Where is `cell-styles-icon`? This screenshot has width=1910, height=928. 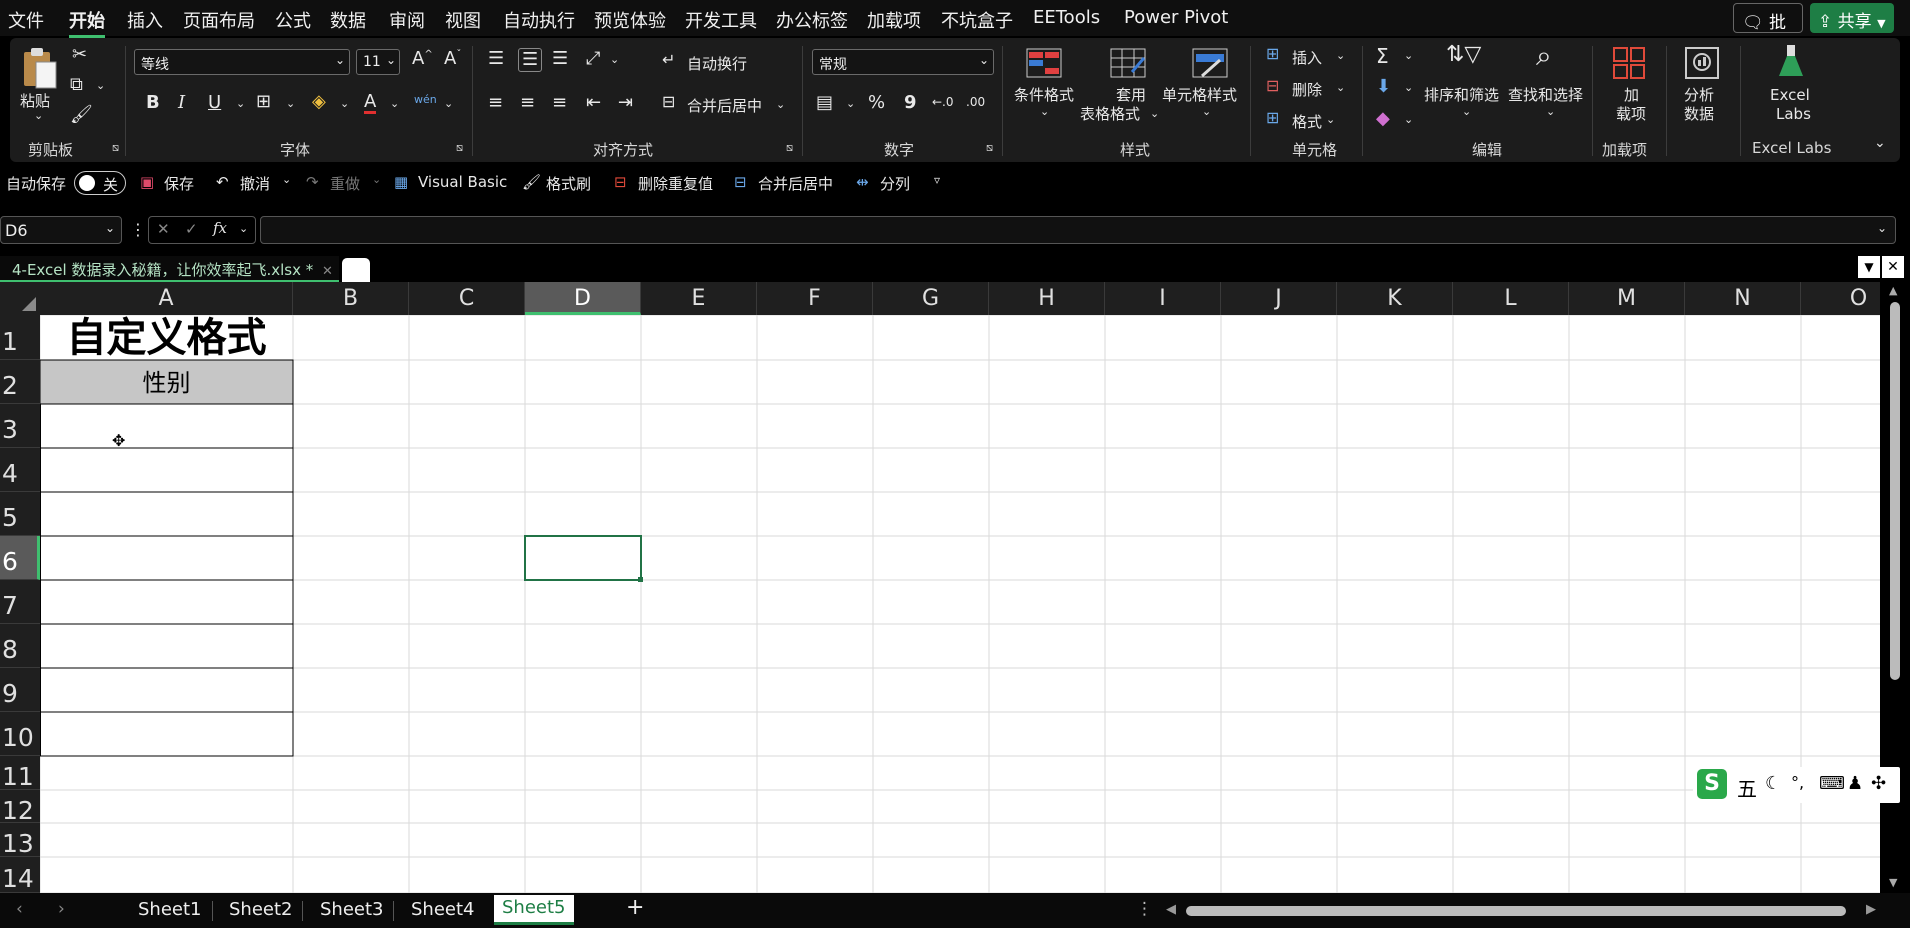
cell-styles-icon is located at coordinates (1210, 63).